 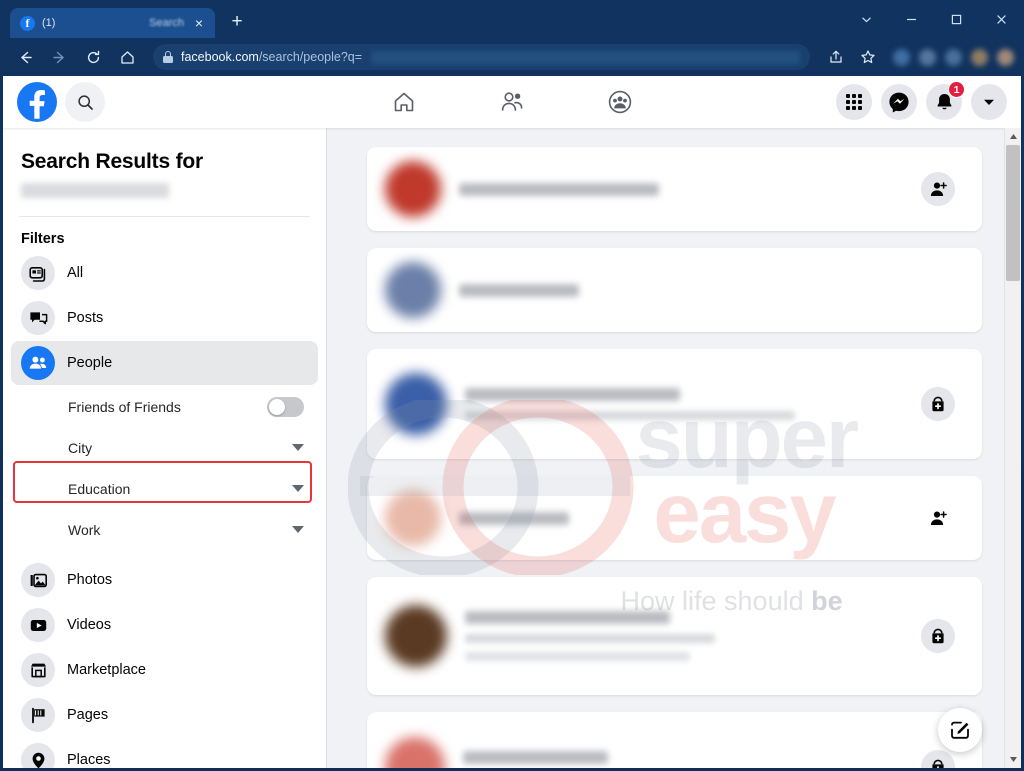 What do you see at coordinates (38, 318) in the screenshot?
I see `posts-icon` at bounding box center [38, 318].